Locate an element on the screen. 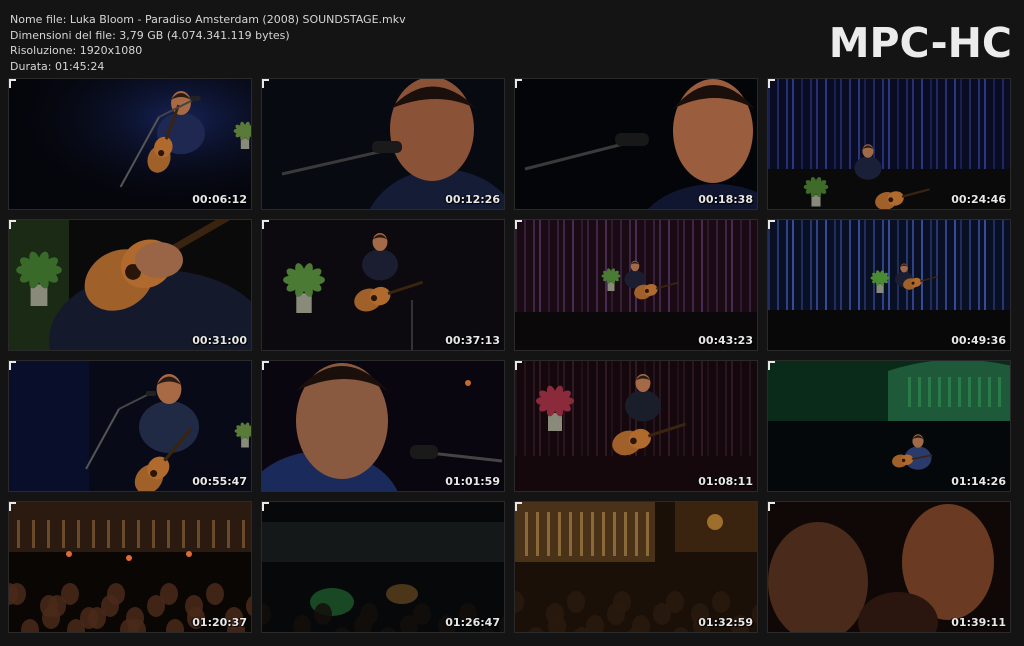 This screenshot has width=1024, height=646. video-thumbnail: 00:49:36 is located at coordinates (889, 285).